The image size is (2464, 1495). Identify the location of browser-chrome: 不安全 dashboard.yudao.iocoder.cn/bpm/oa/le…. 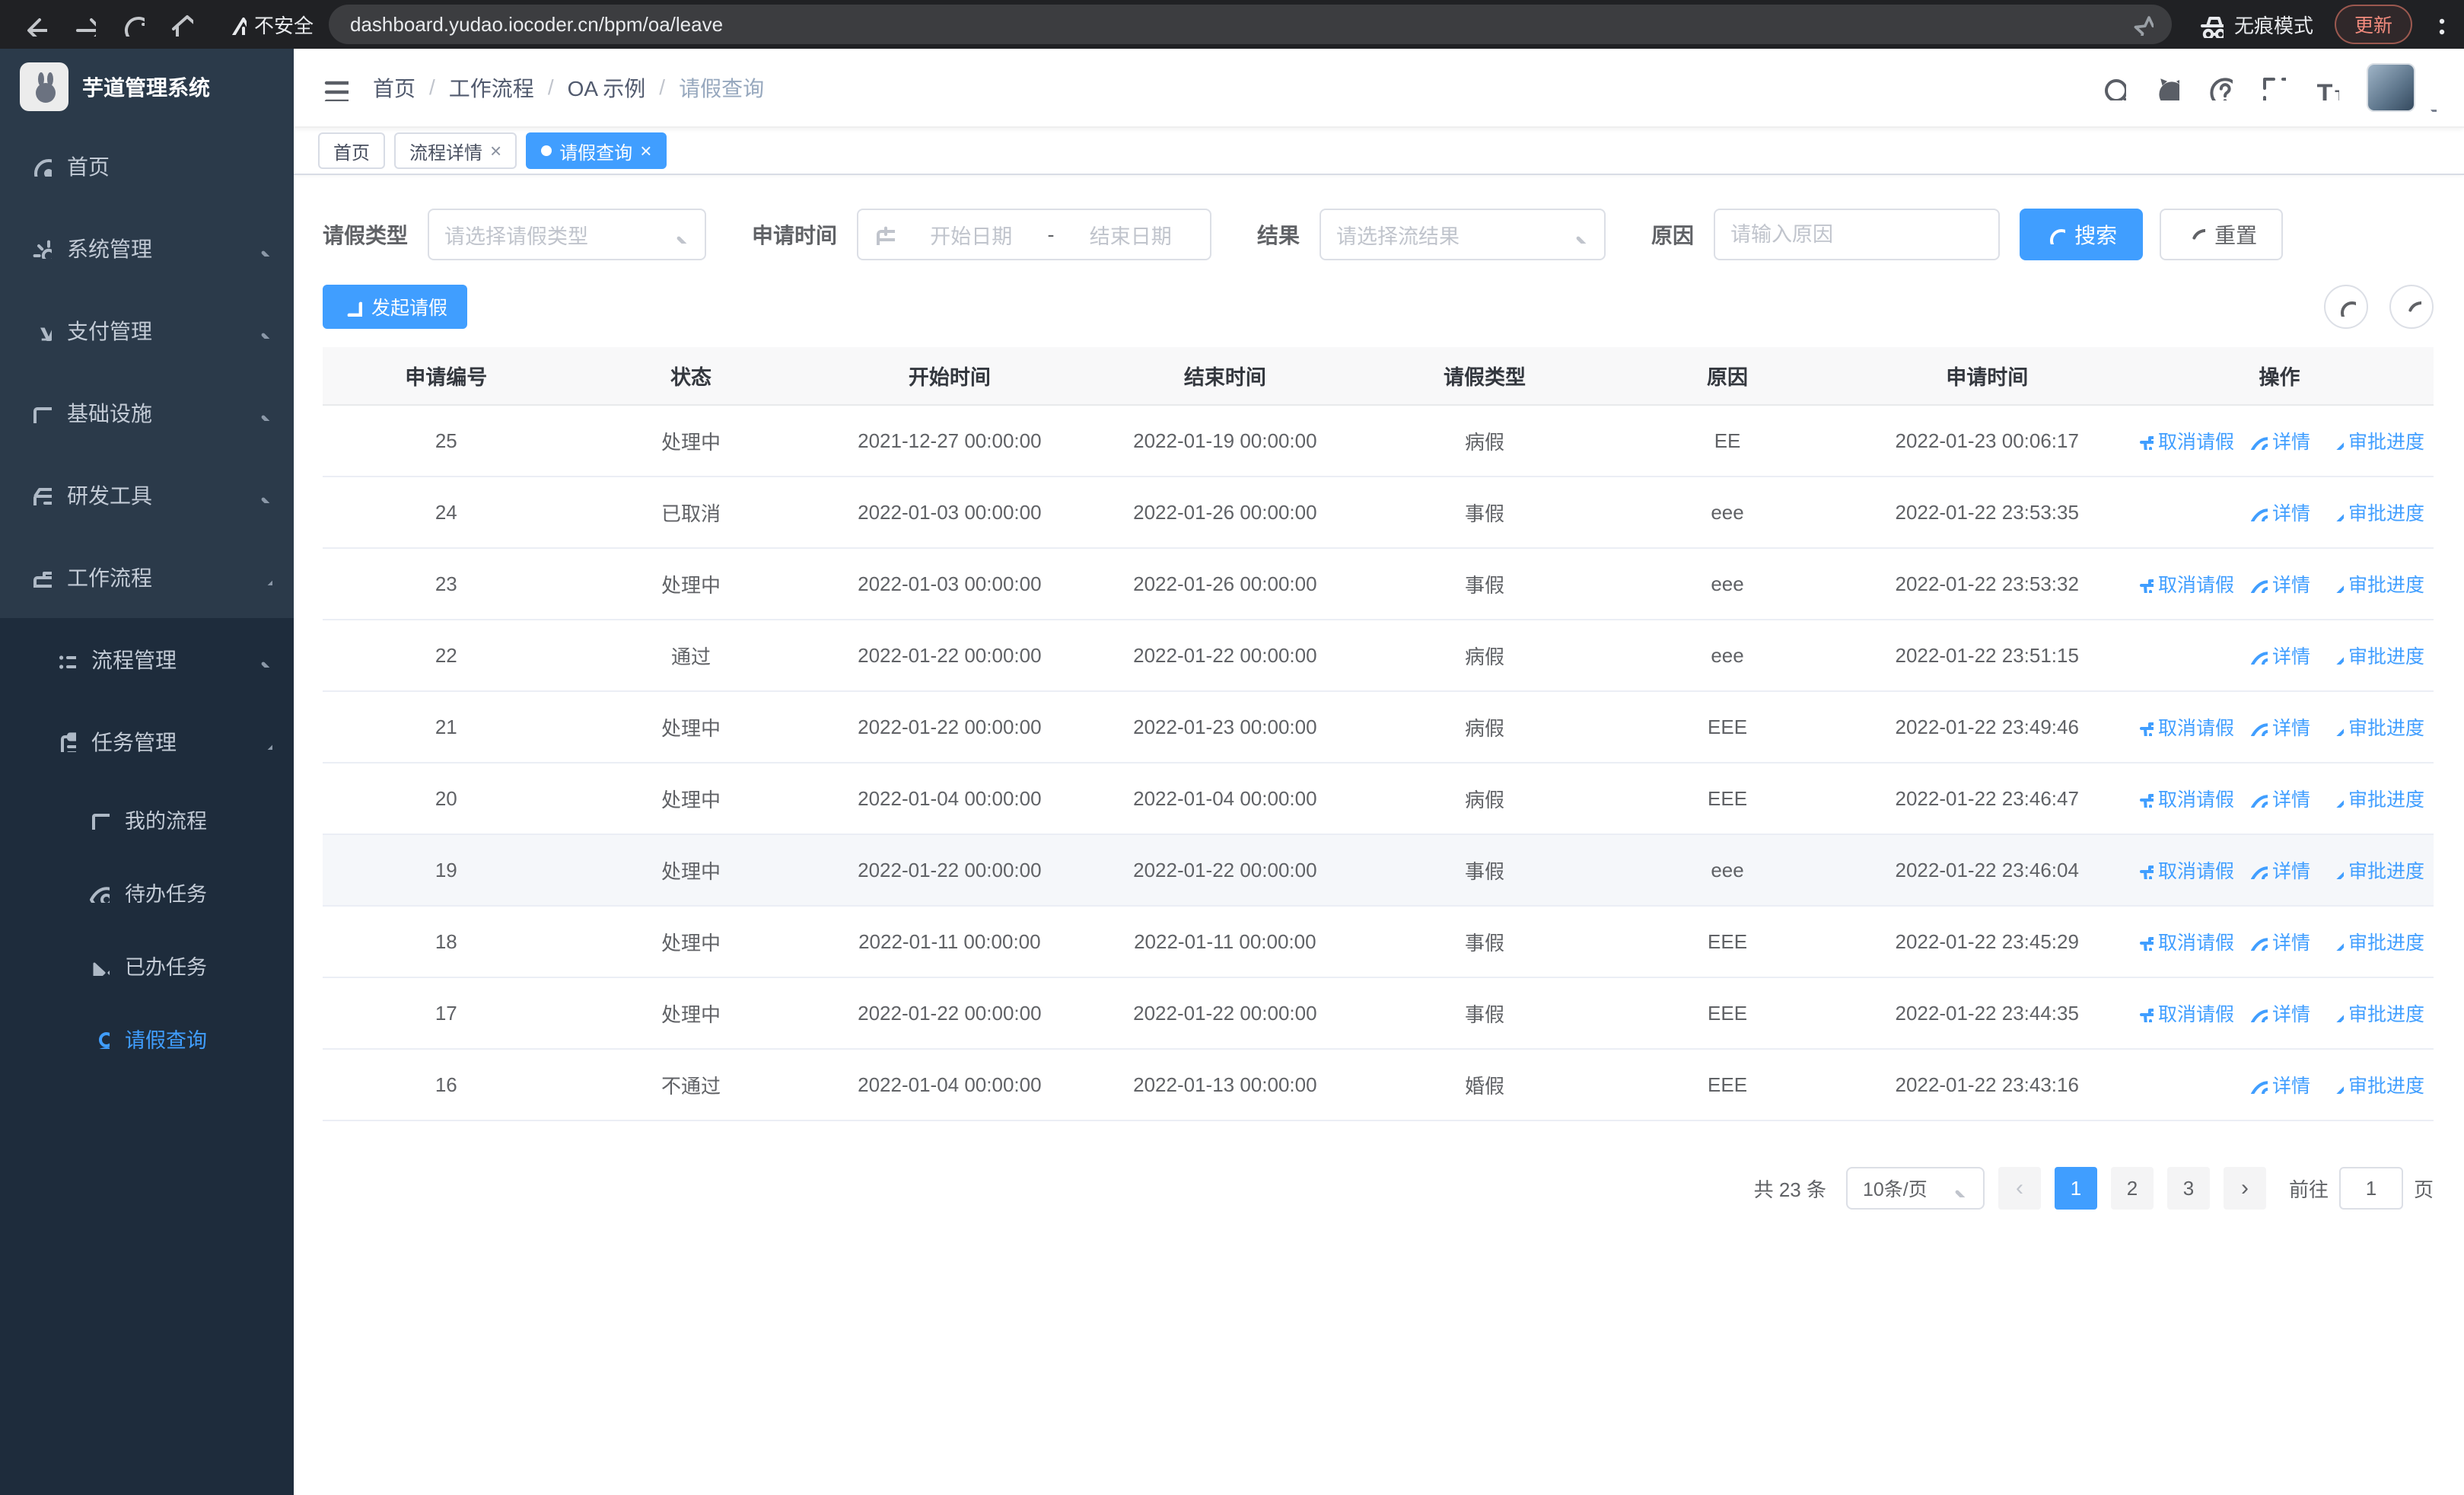
(1232, 25).